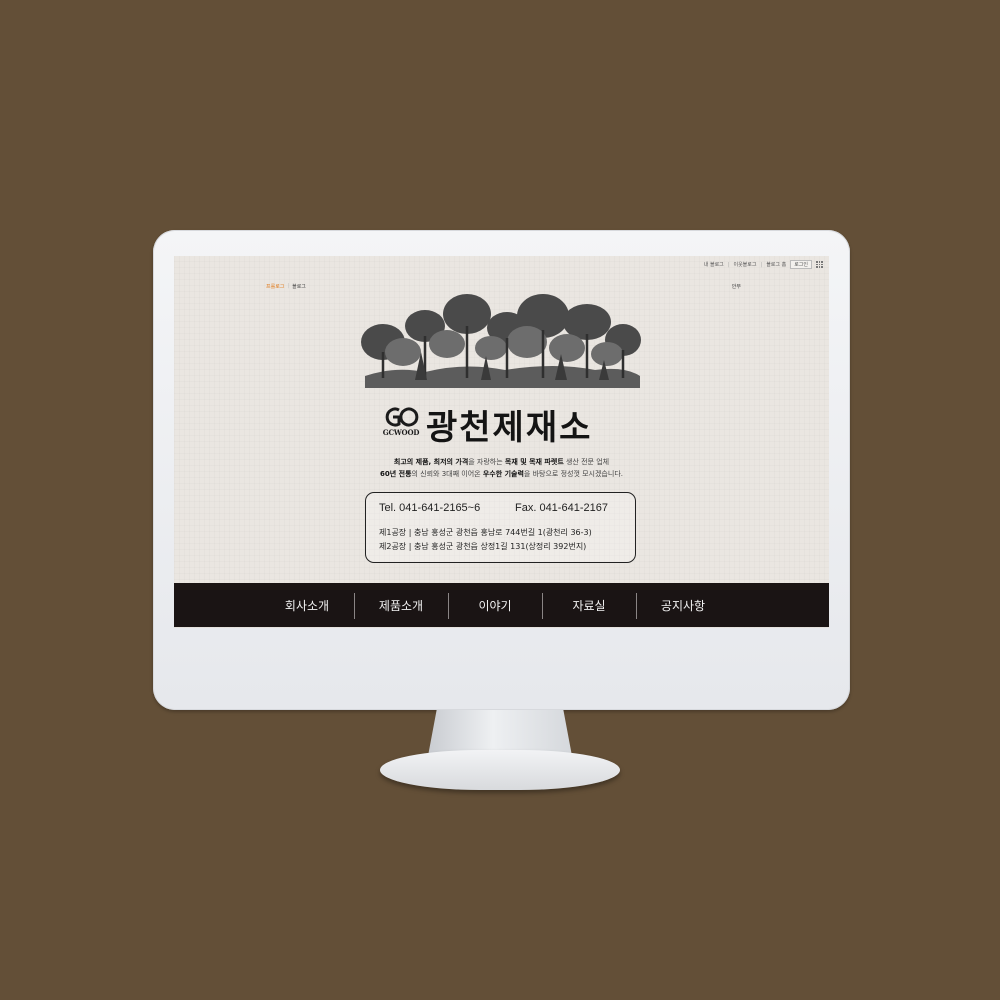 The width and height of the screenshot is (1000, 1000). What do you see at coordinates (561, 508) in the screenshot?
I see `fax-number: Fax. 041-641-2167` at bounding box center [561, 508].